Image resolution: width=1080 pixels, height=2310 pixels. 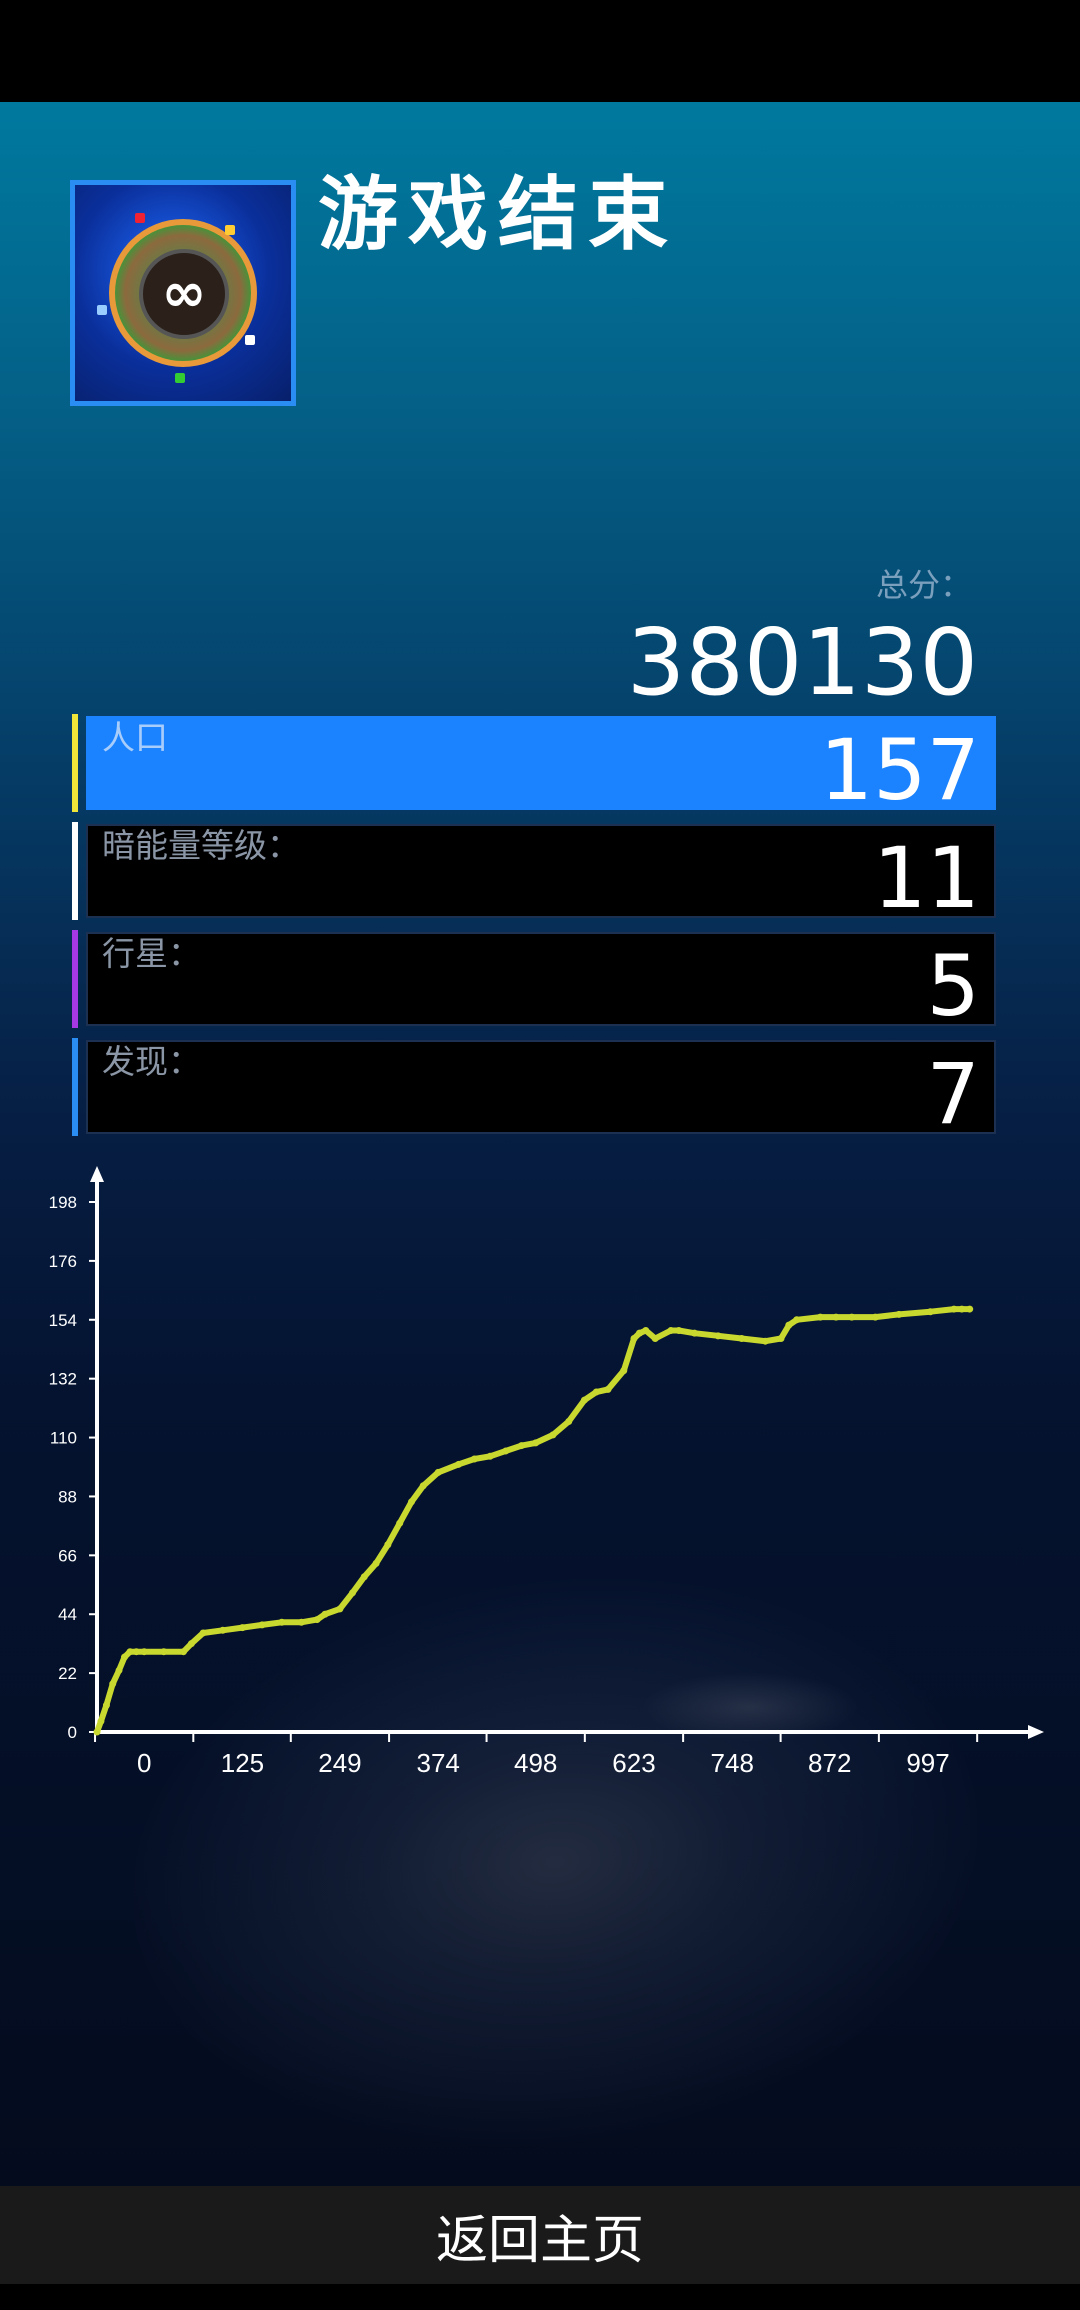 What do you see at coordinates (927, 1763) in the screenshot?
I see `x-tick-label: 997` at bounding box center [927, 1763].